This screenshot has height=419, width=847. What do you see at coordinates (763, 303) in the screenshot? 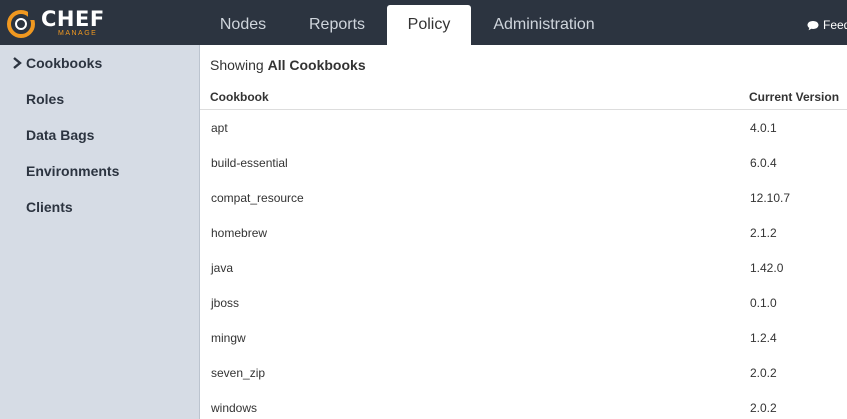
I see `cookbook-version: 0.1.0` at bounding box center [763, 303].